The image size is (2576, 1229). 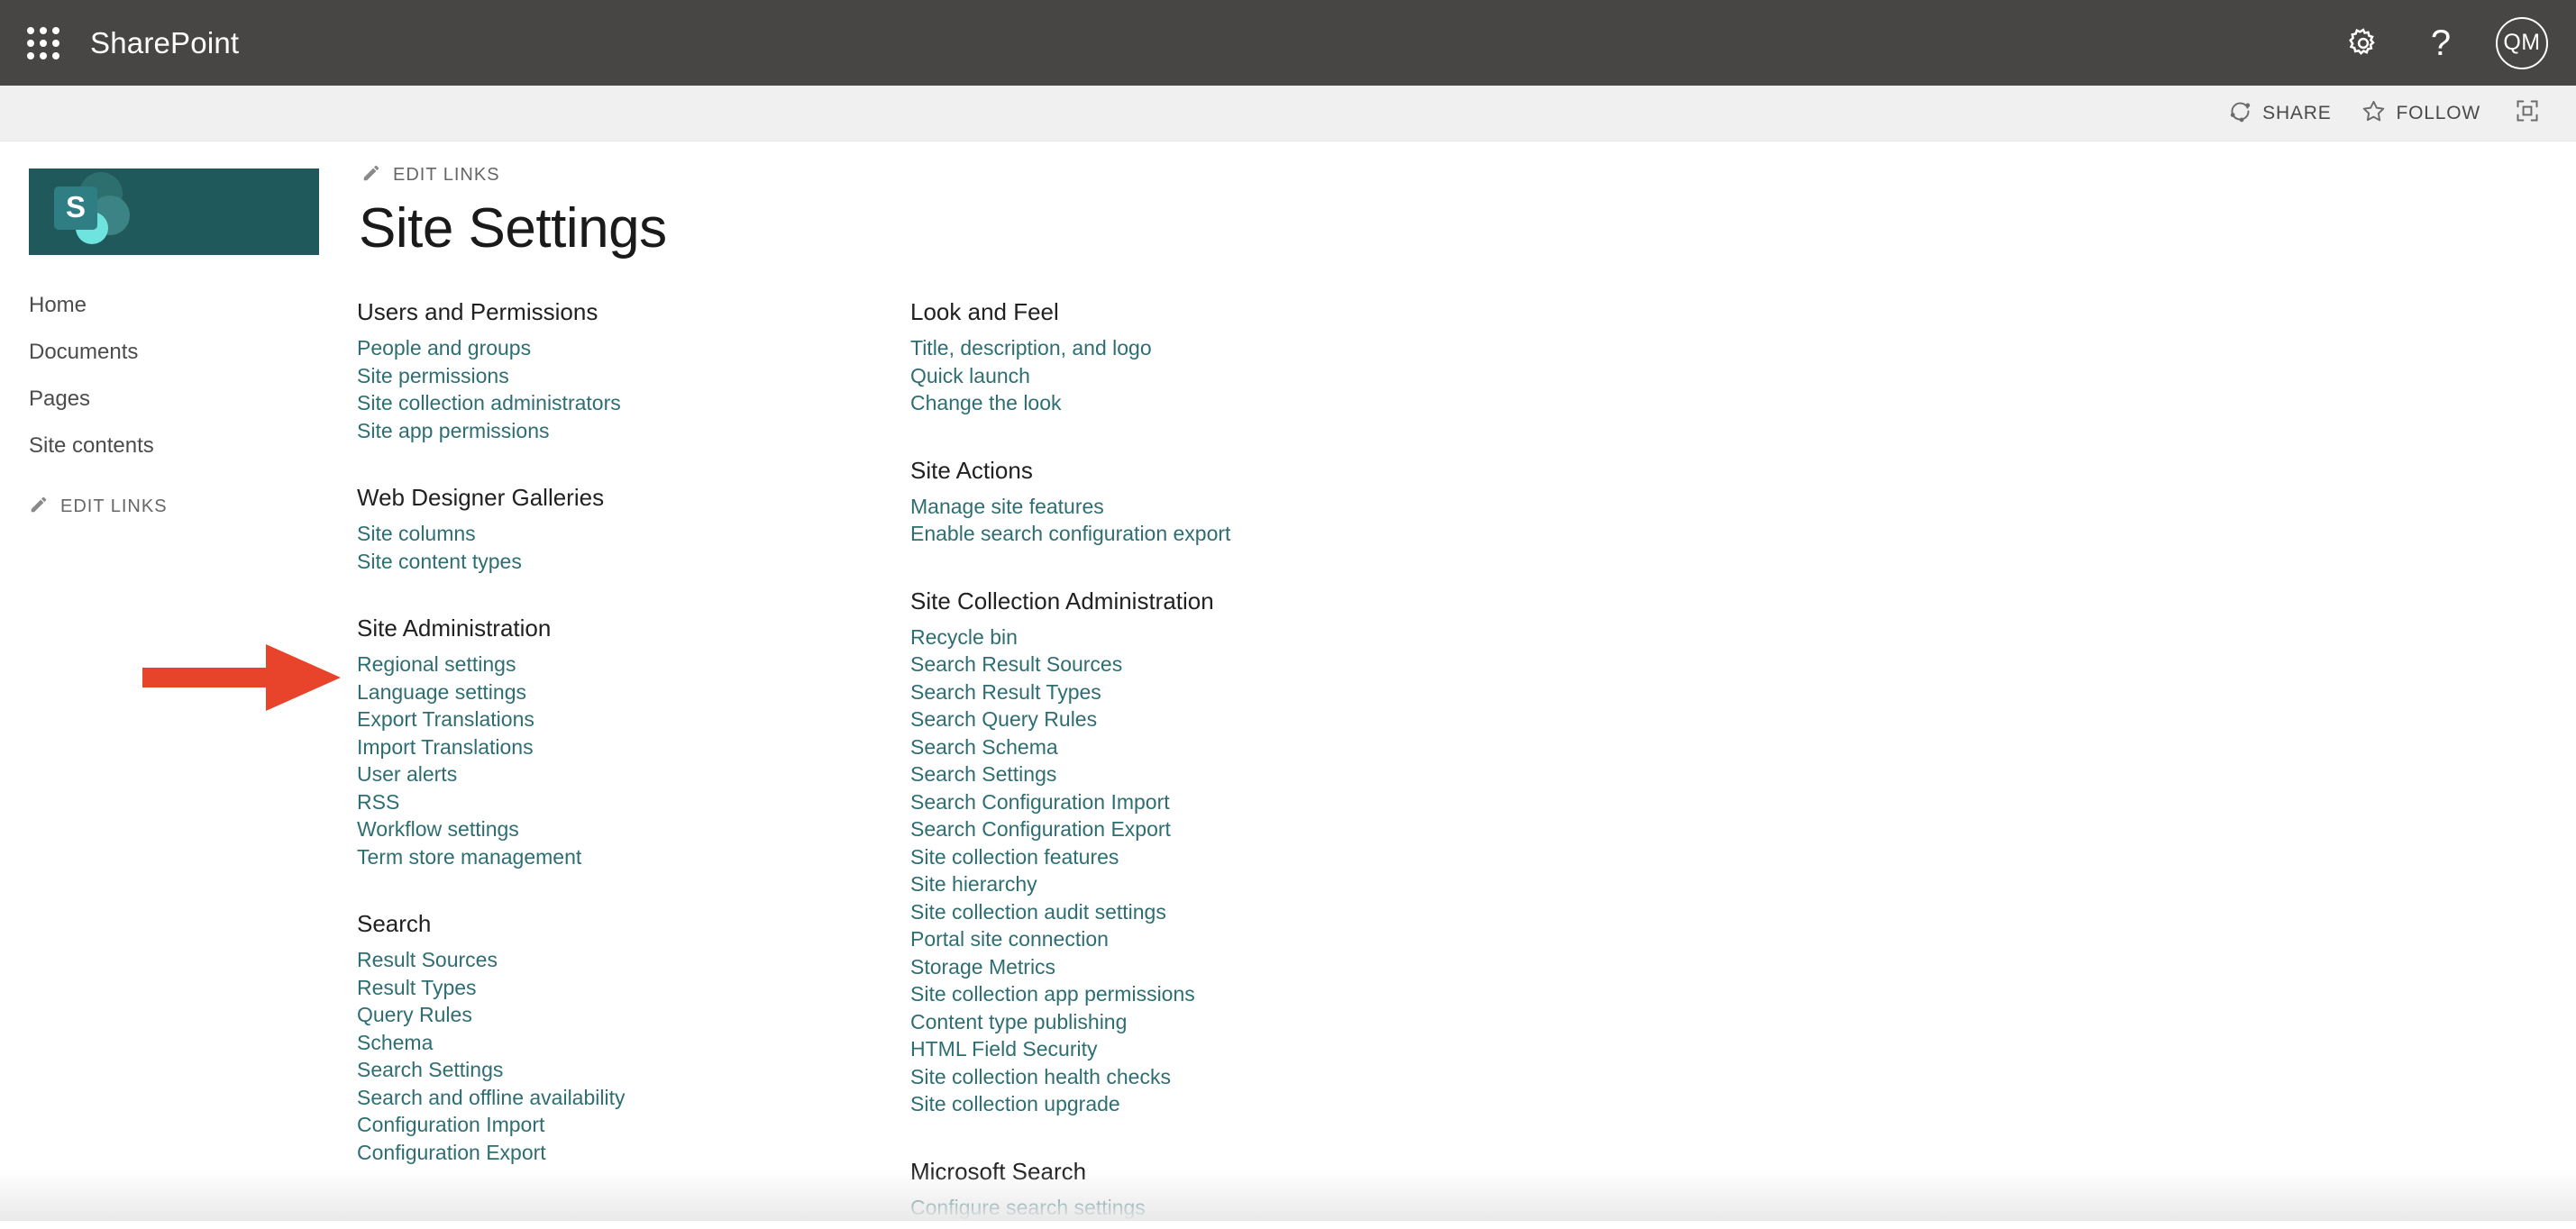 I want to click on avatar: QM, so click(x=2522, y=42).